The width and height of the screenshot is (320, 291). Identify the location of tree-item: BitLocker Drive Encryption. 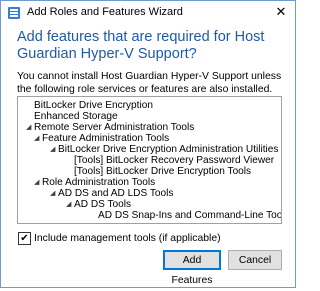
(93, 105).